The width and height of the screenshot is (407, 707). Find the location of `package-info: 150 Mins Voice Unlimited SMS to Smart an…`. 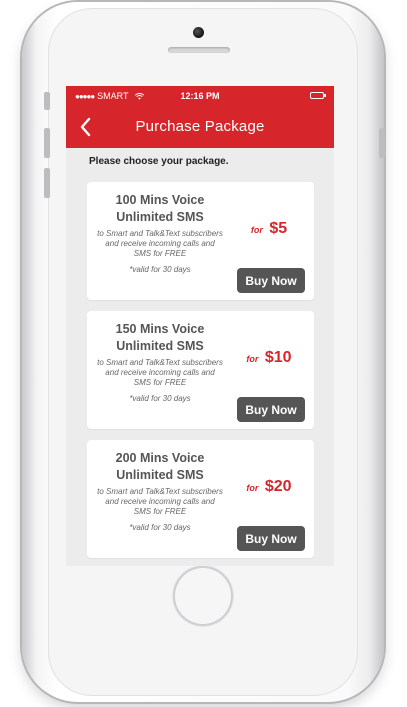

package-info: 150 Mins Voice Unlimited SMS to Smart an… is located at coordinates (160, 362).